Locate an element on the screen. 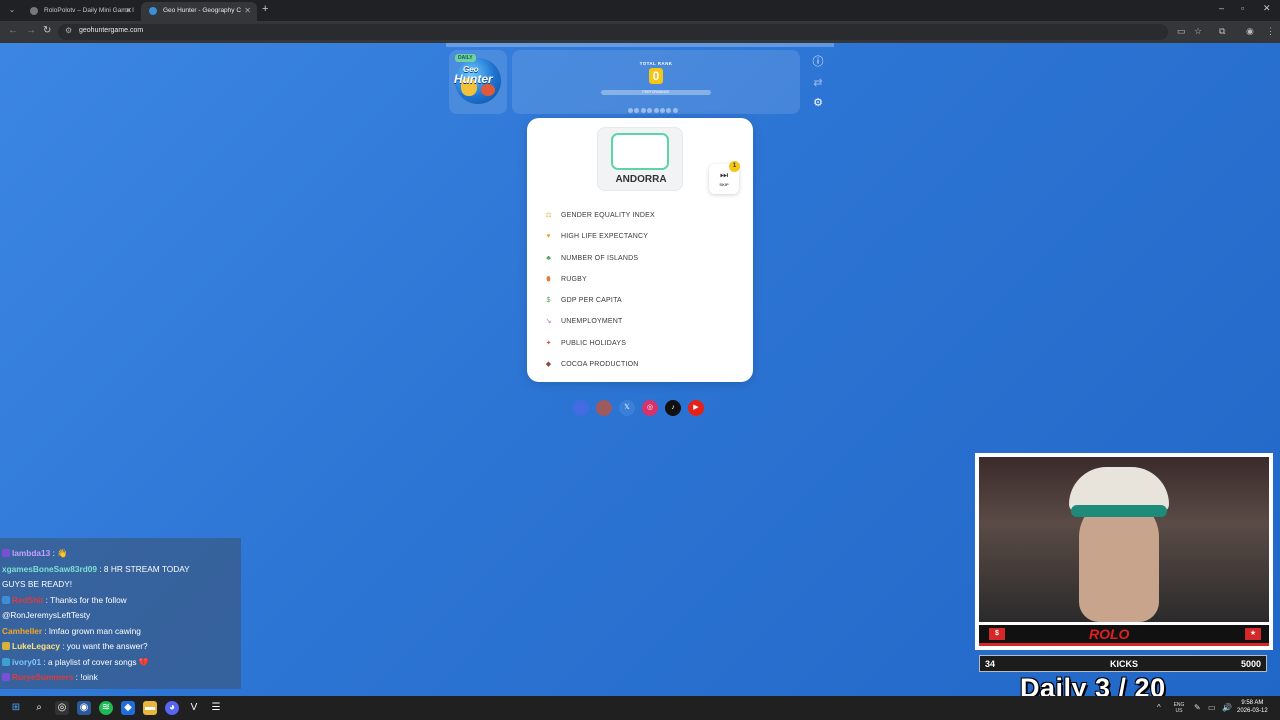 The image size is (1280, 720). clock-time: 9:58 AM is located at coordinates (1252, 703).